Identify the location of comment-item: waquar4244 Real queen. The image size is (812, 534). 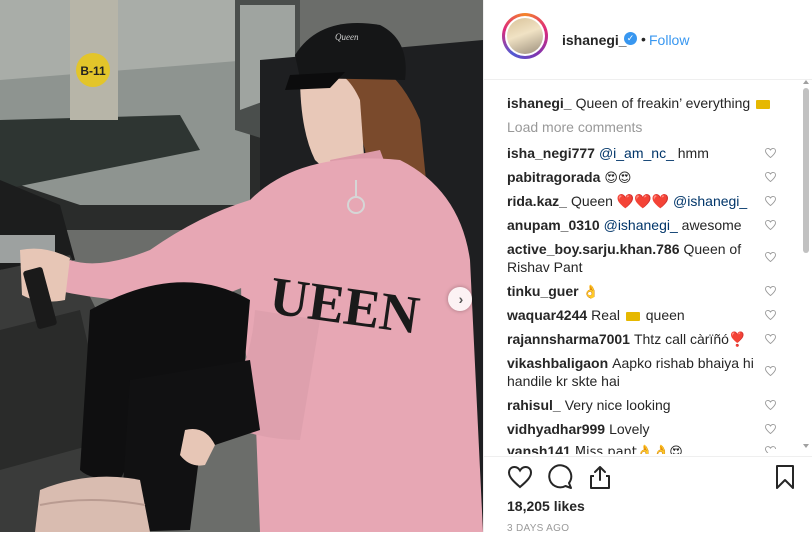
(636, 315).